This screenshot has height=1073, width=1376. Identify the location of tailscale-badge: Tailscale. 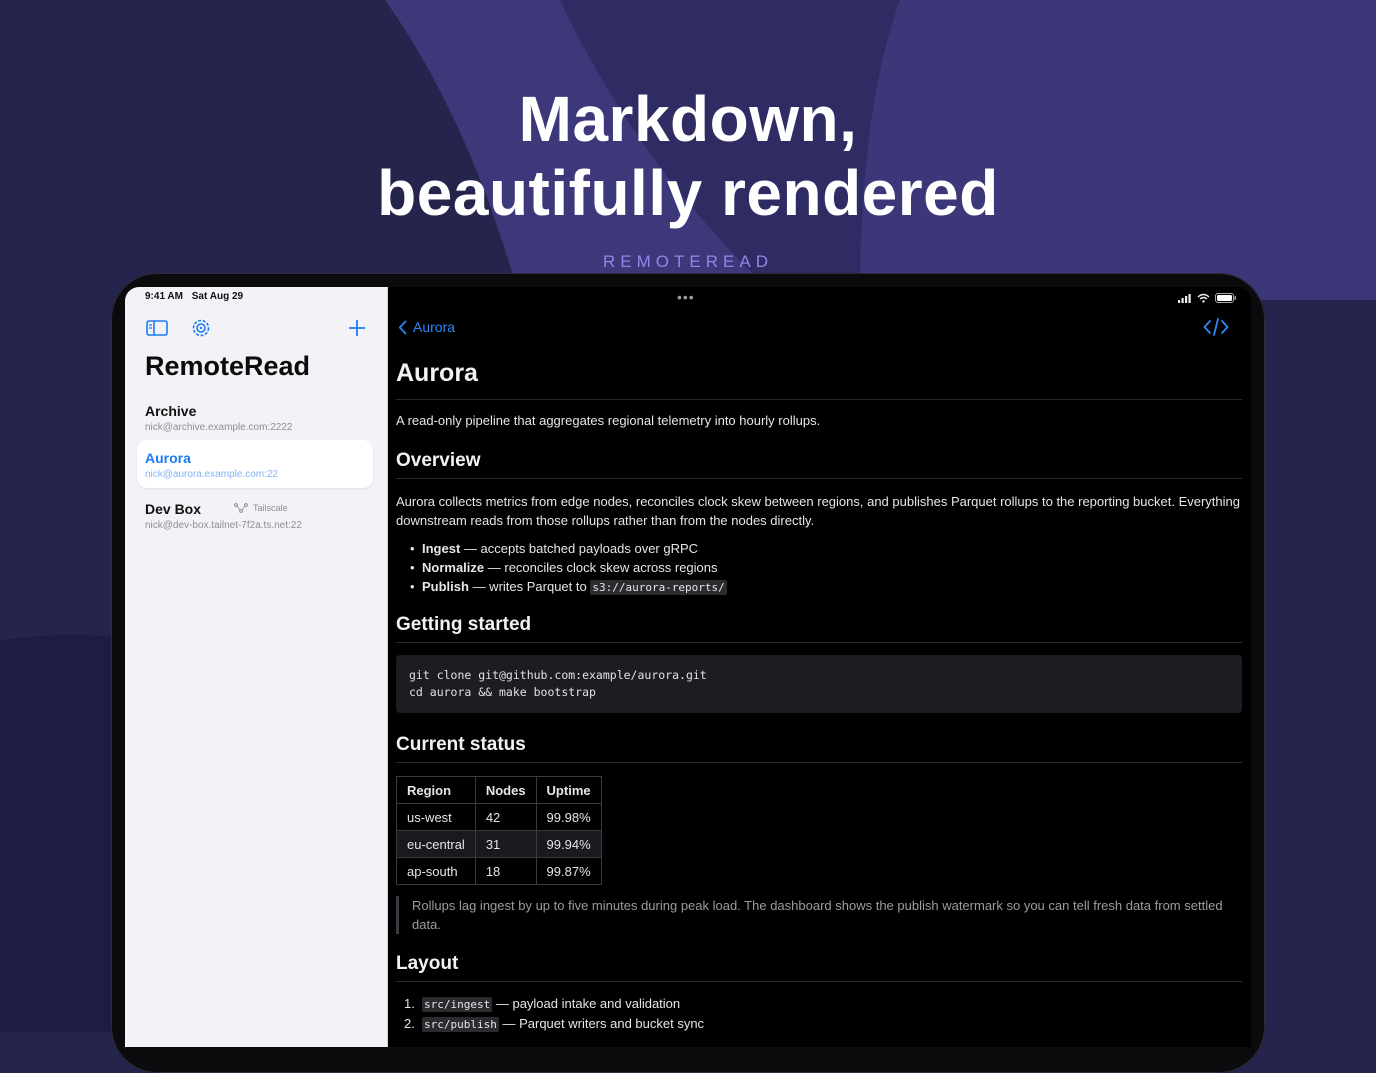
(261, 508).